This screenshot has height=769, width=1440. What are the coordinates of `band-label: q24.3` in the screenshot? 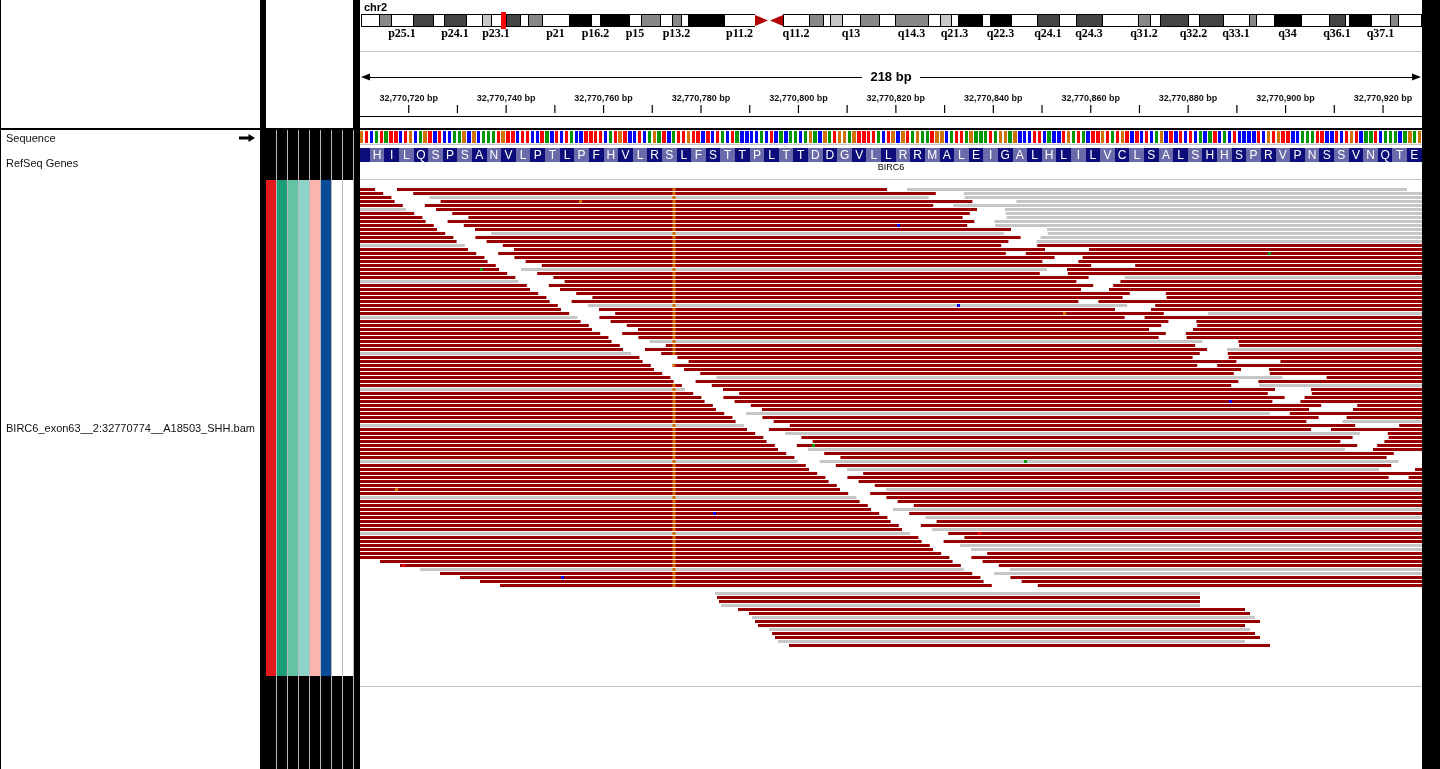 It's located at (1089, 33).